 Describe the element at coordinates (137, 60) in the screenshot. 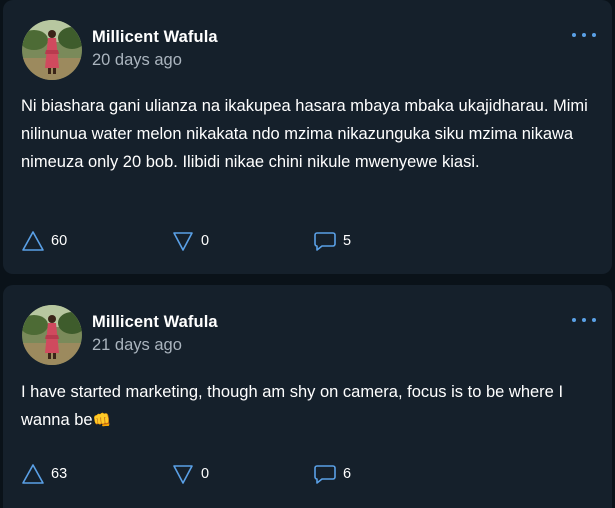

I see `post-timestamp: 20 days ago` at that location.